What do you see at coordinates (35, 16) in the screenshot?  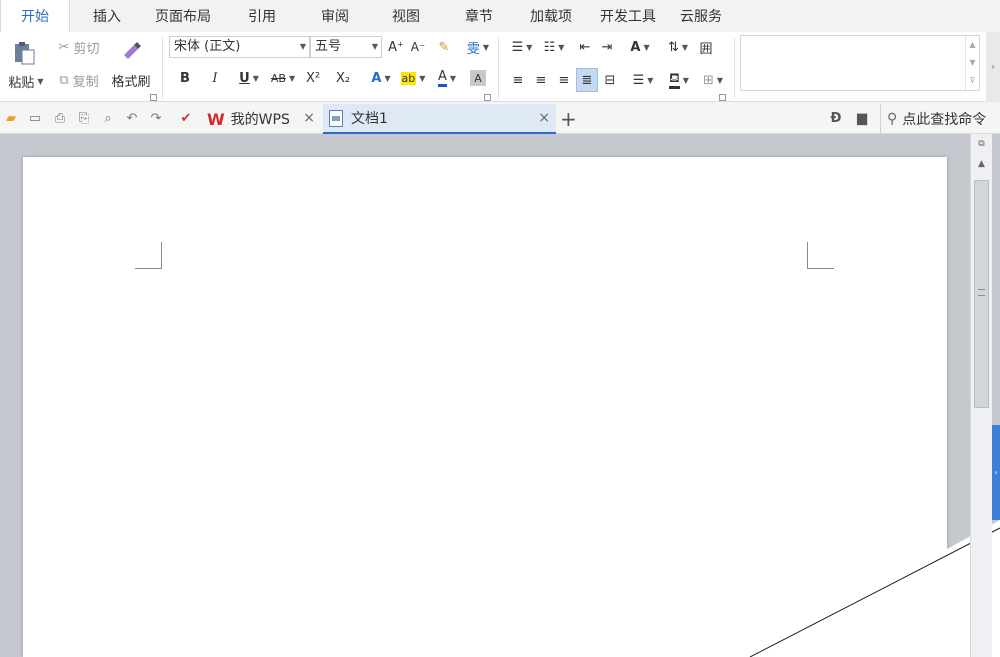 I see `tab-start: 开始` at bounding box center [35, 16].